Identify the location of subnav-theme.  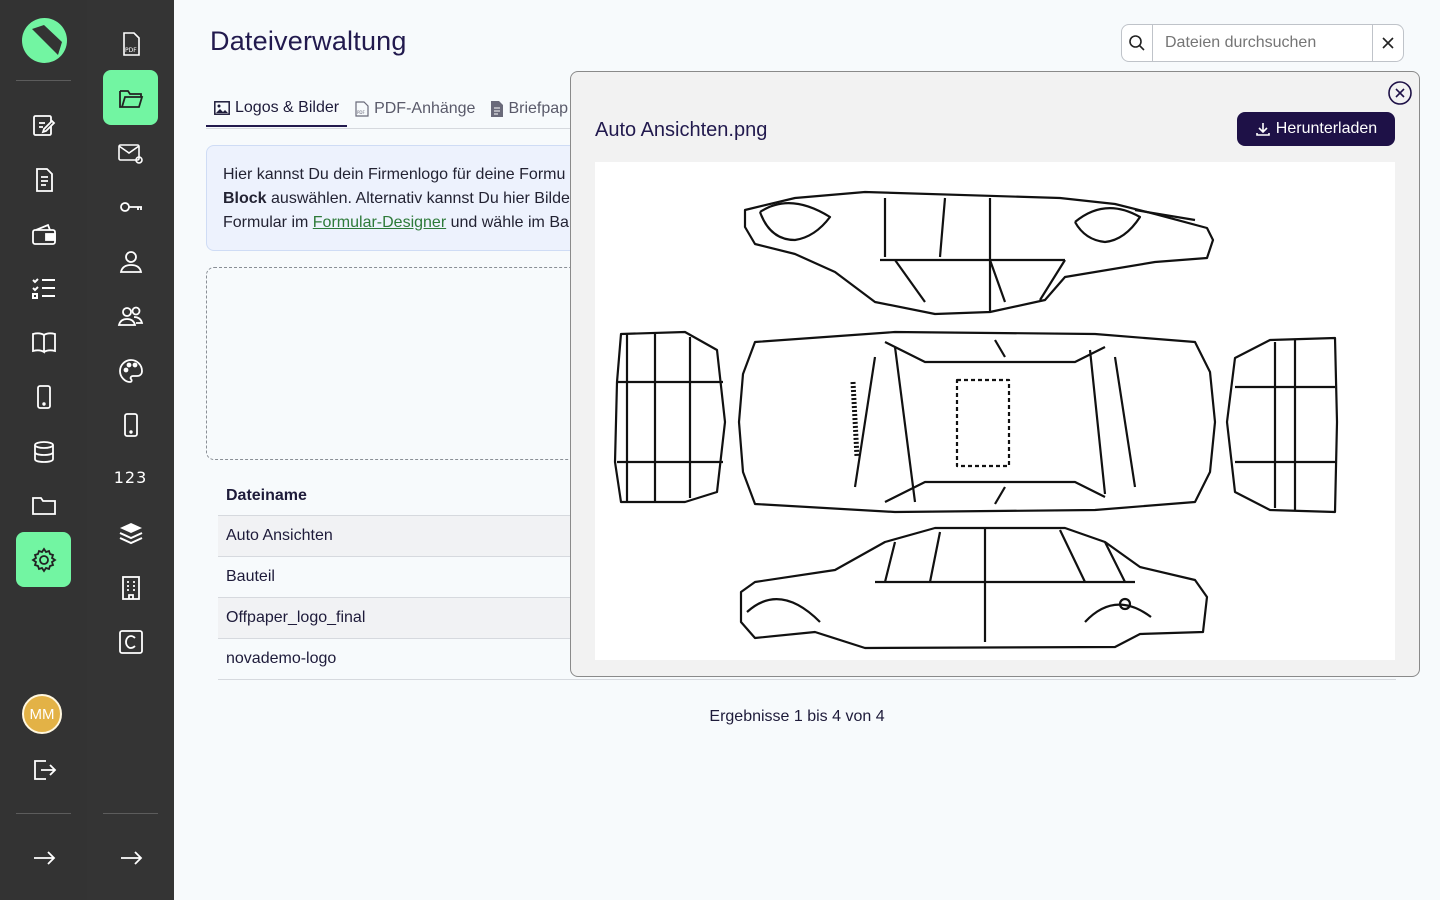
(130, 370).